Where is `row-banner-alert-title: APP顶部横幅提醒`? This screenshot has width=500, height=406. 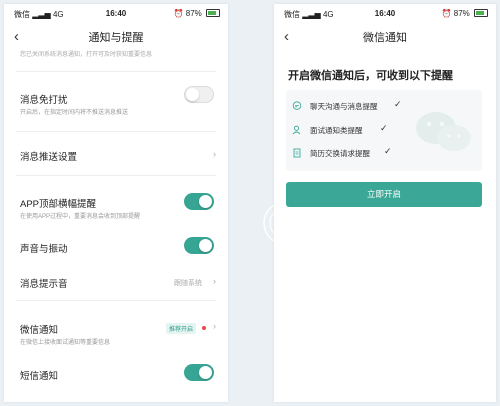
row-banner-alert-title: APP顶部横幅提醒 is located at coordinates (58, 204).